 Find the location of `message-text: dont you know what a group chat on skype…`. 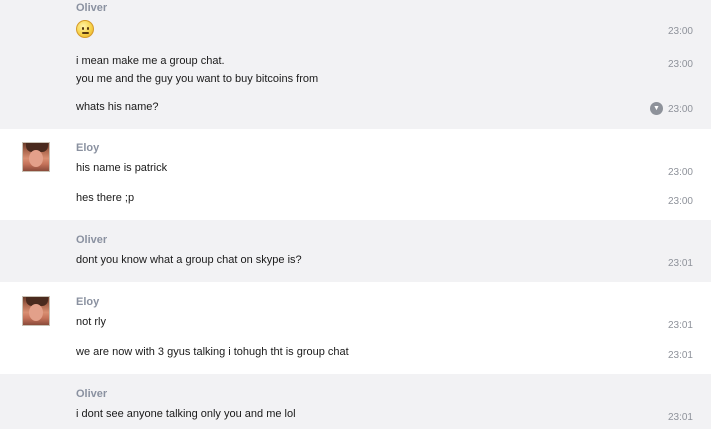

message-text: dont you know what a group chat on skype… is located at coordinates (189, 260).